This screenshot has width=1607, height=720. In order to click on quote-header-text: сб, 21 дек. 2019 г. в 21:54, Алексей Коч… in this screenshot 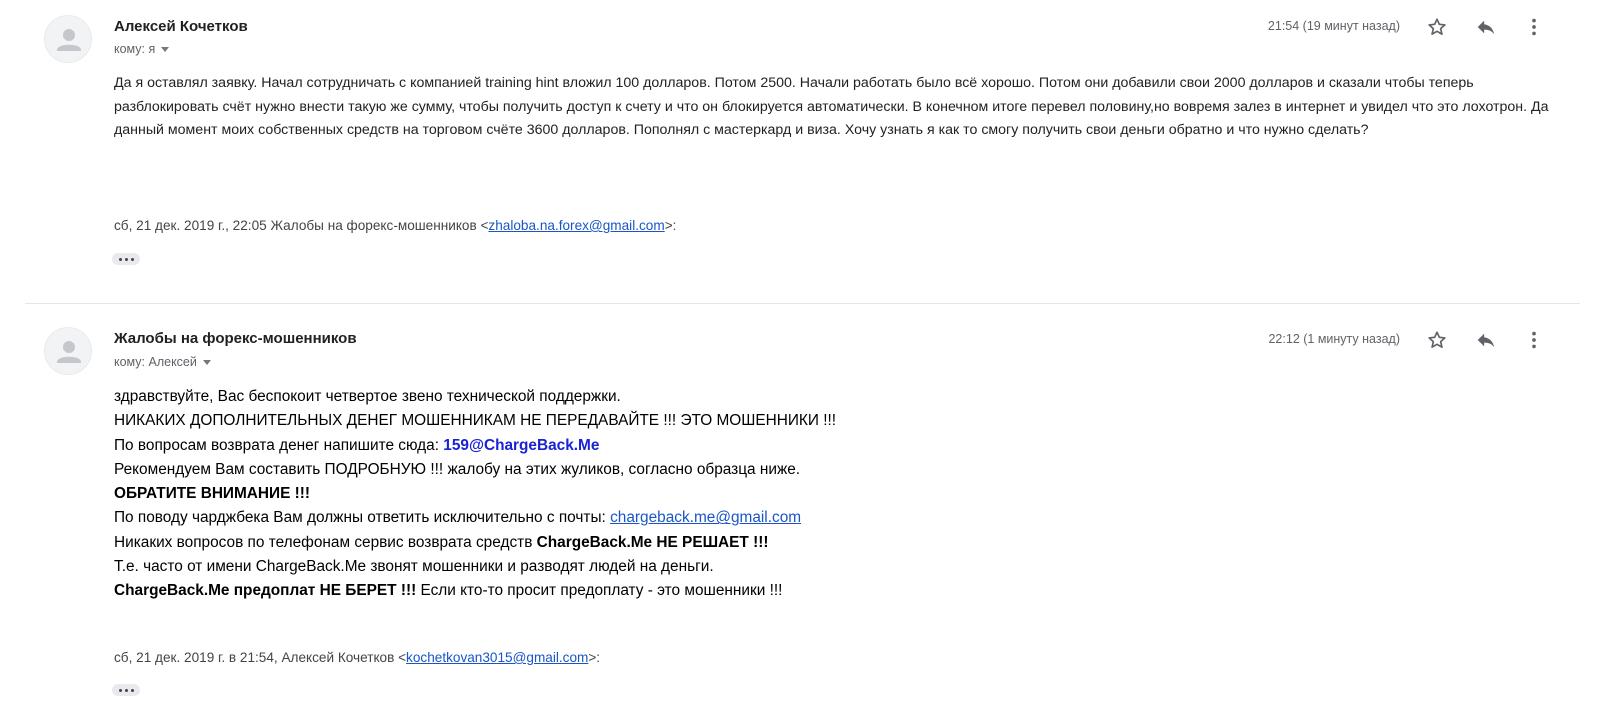, I will do `click(260, 657)`.